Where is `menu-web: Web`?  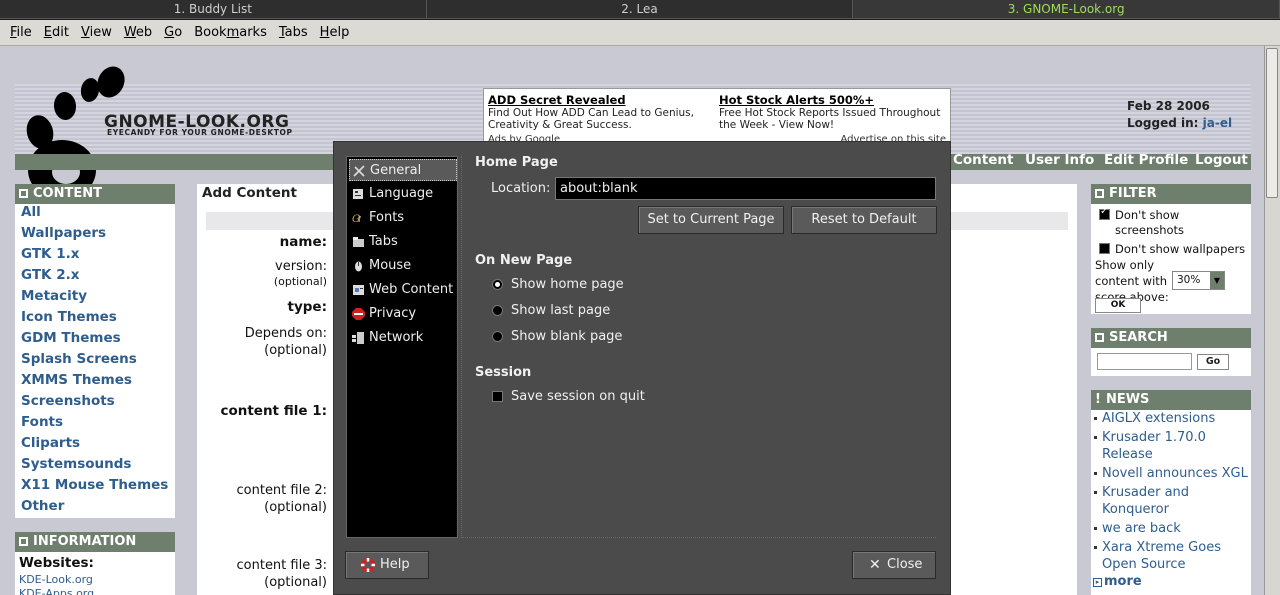 menu-web: Web is located at coordinates (138, 32).